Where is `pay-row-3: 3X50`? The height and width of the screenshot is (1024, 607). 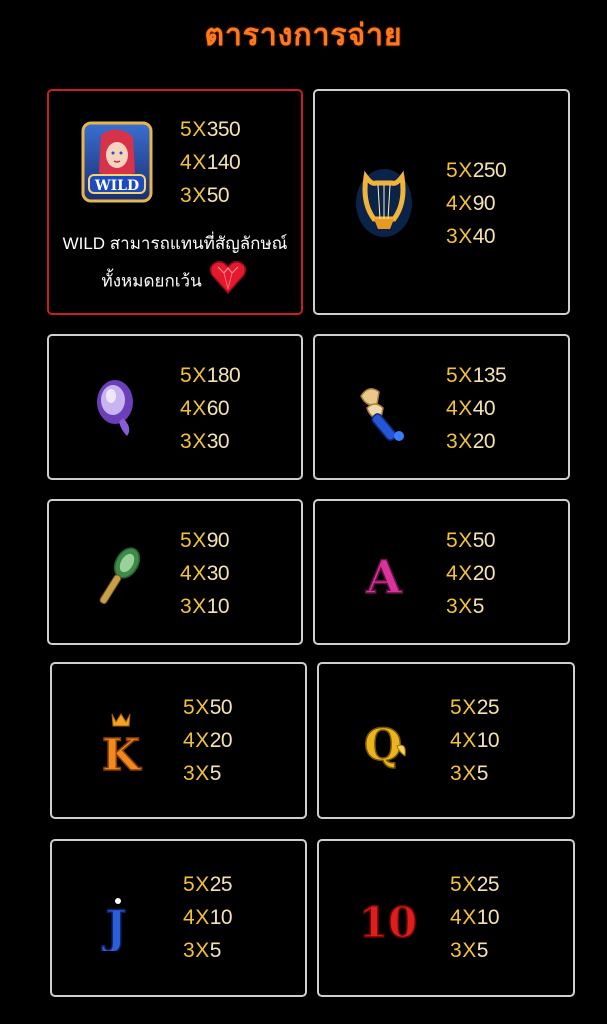
pay-row-3: 3X50 is located at coordinates (205, 195).